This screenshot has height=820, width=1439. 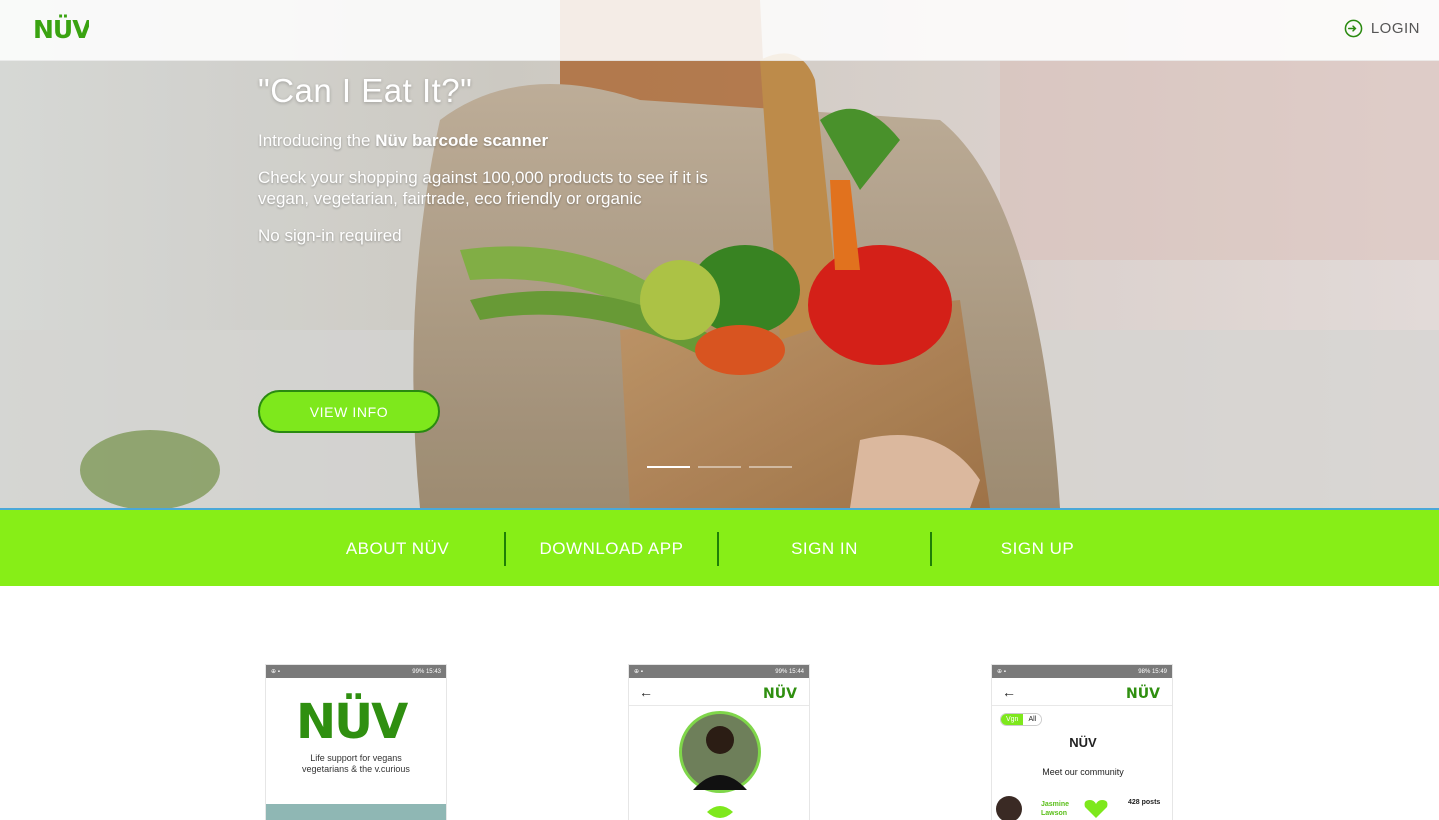 I want to click on hero-intro-bold: Nüv barcode scanner, so click(x=462, y=140).